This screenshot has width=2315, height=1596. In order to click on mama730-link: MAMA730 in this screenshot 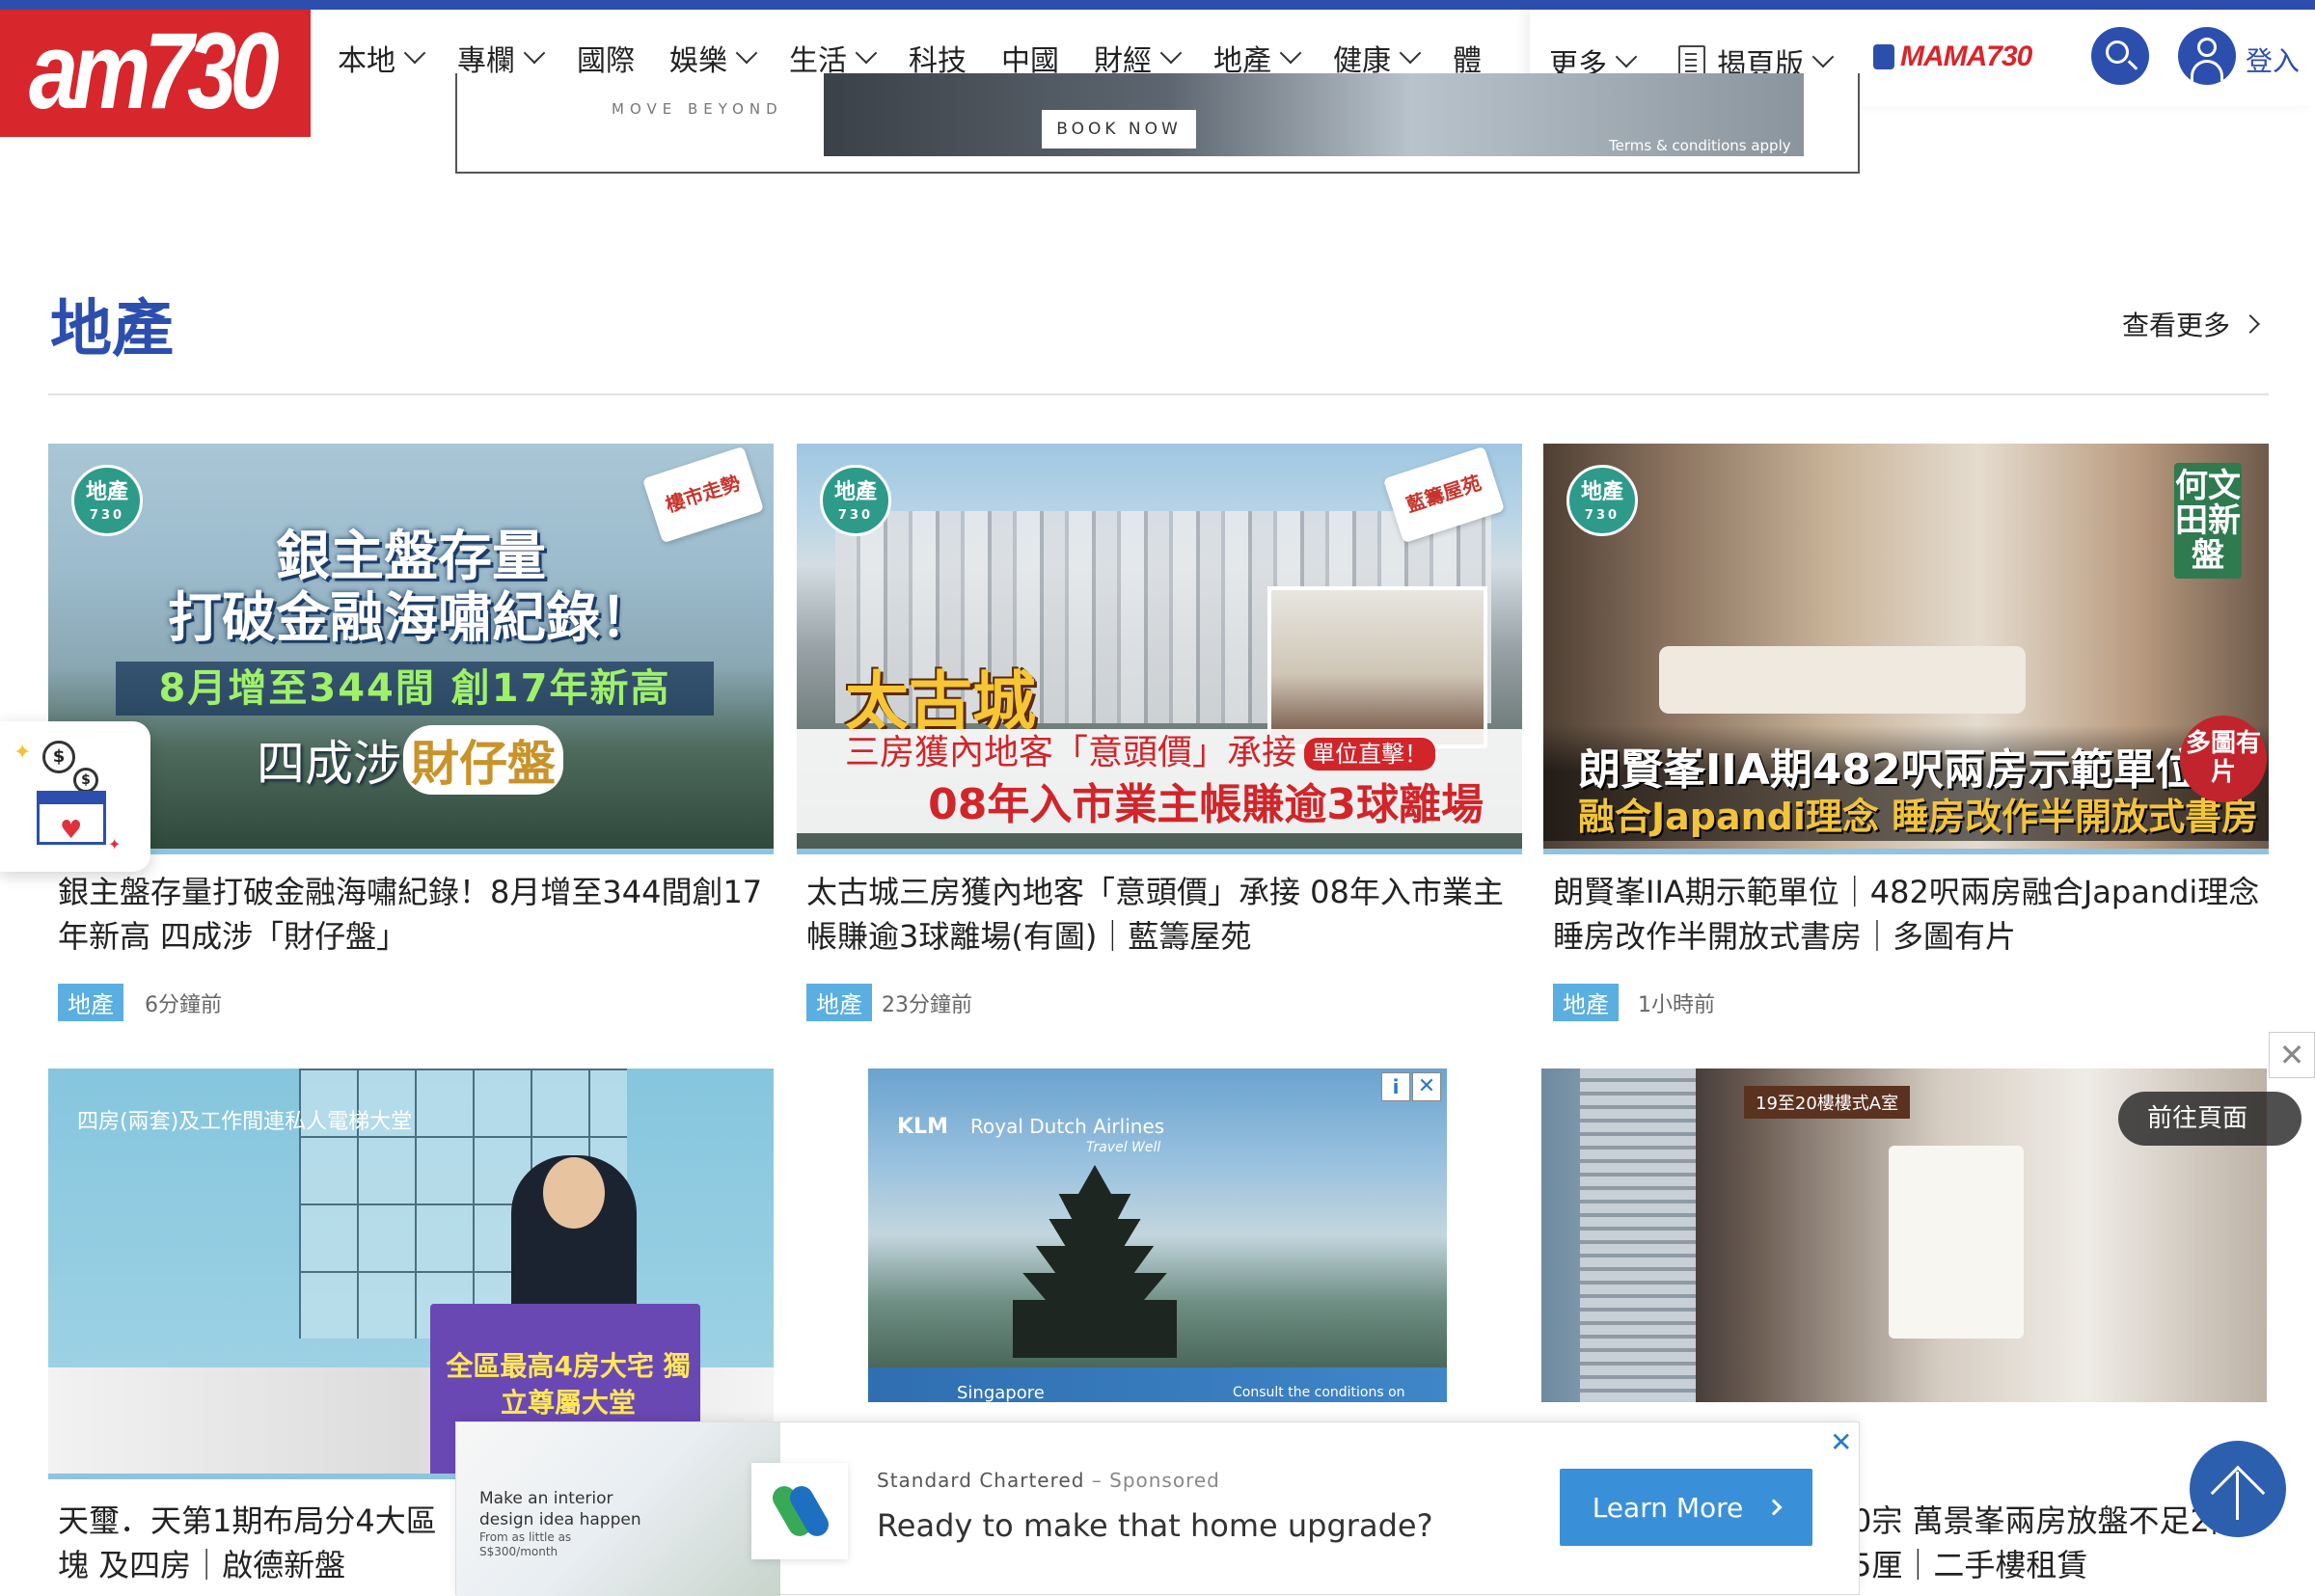, I will do `click(1953, 57)`.